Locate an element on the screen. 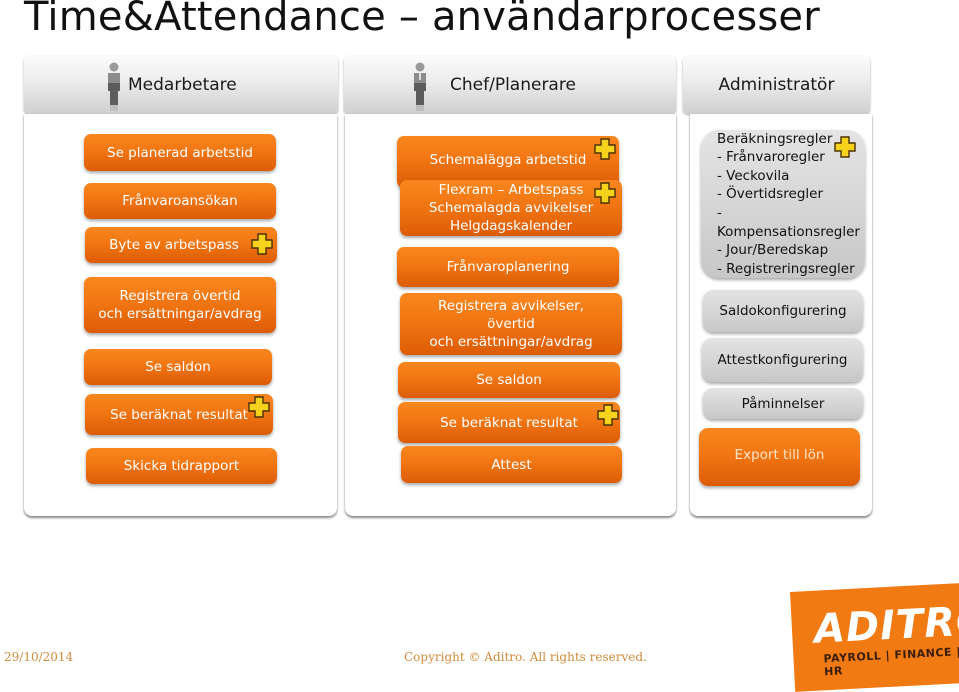 Image resolution: width=959 pixels, height=692 pixels. btn-label: Se planerad arbetstid is located at coordinates (180, 152).